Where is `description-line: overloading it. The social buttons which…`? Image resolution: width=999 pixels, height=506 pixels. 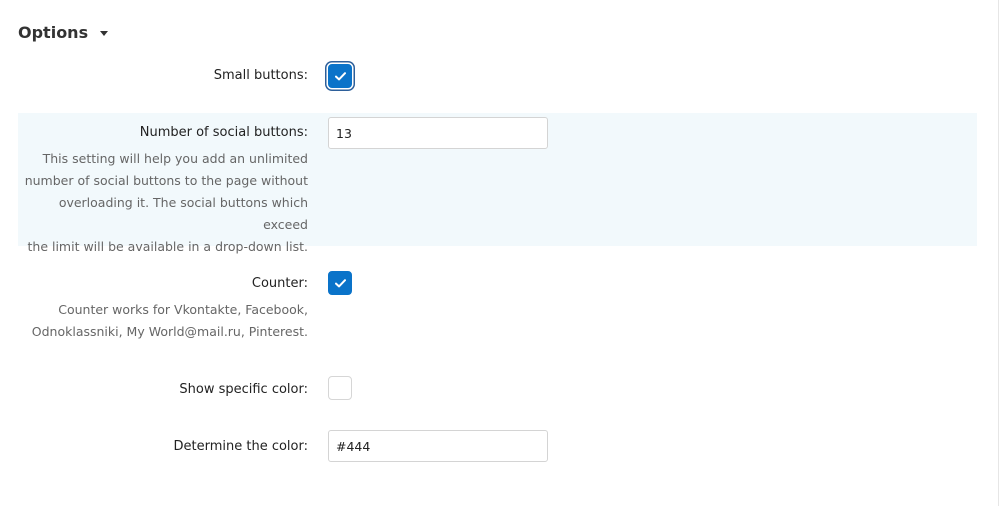
description-line: overloading it. The social buttons which… is located at coordinates (183, 213).